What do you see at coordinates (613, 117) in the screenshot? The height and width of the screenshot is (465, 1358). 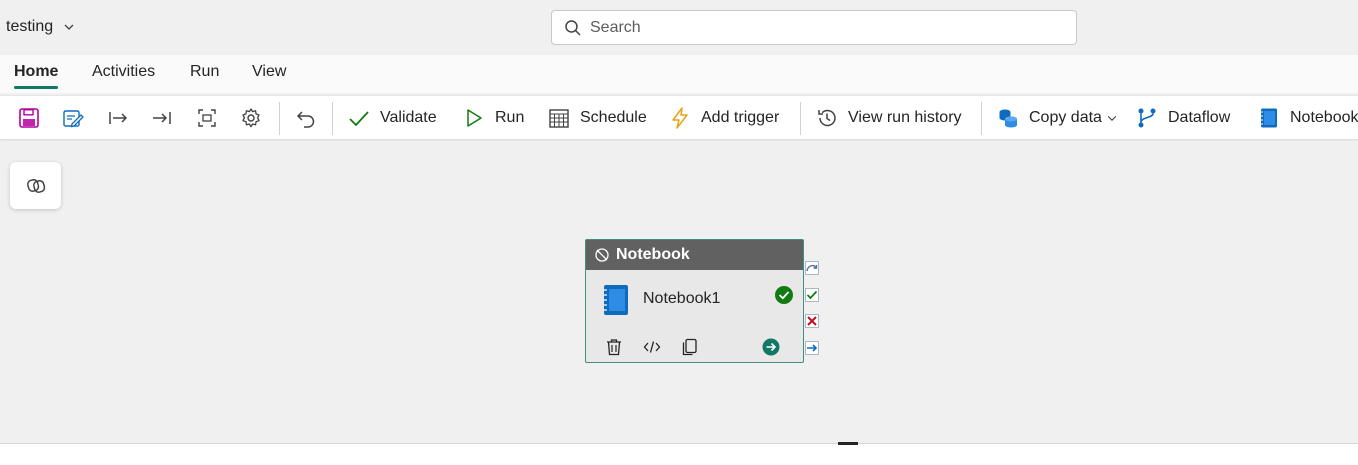 I see `schedule-label: Schedule` at bounding box center [613, 117].